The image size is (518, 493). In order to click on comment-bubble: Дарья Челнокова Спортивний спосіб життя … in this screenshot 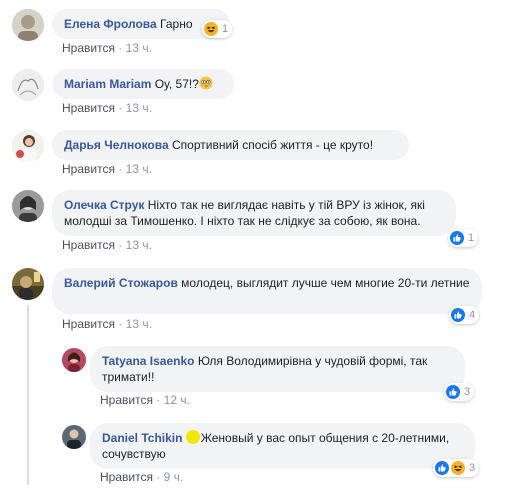, I will do `click(230, 145)`.